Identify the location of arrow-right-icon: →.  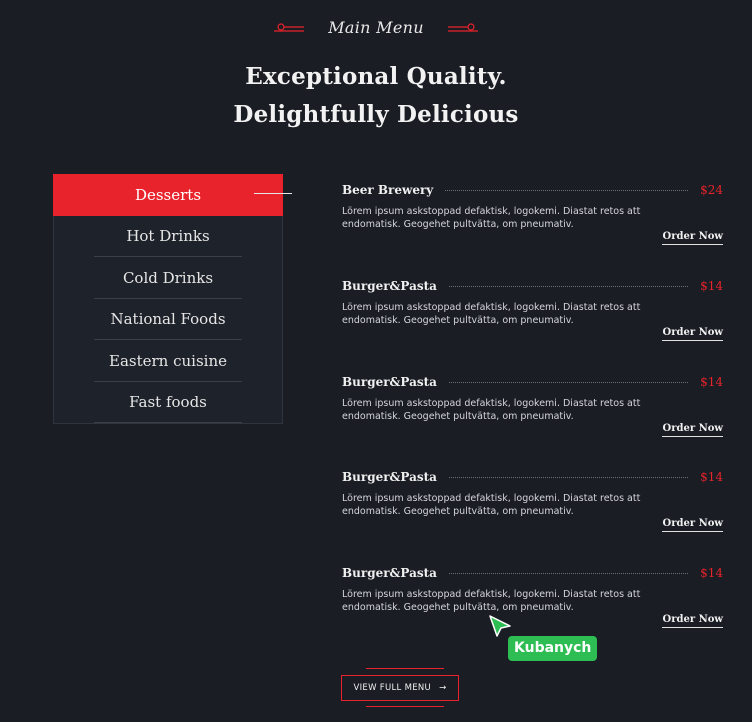
(443, 688).